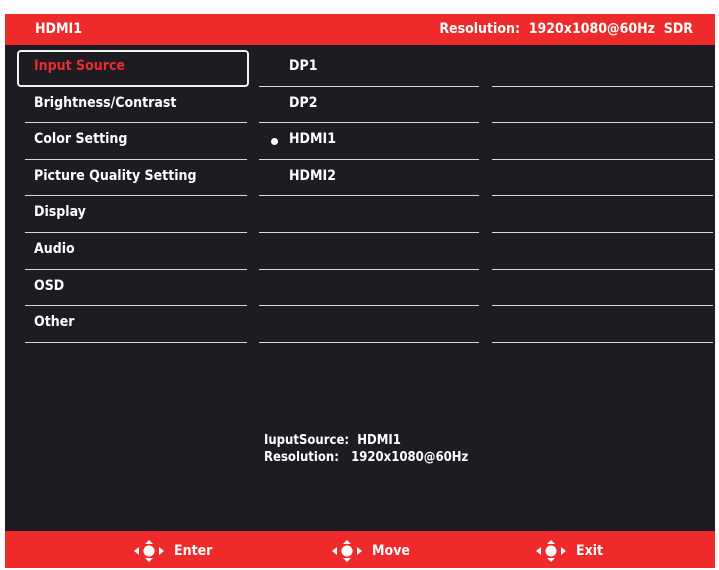 This screenshot has width=719, height=570. I want to click on menu-item-label: Color Setting, so click(81, 139).